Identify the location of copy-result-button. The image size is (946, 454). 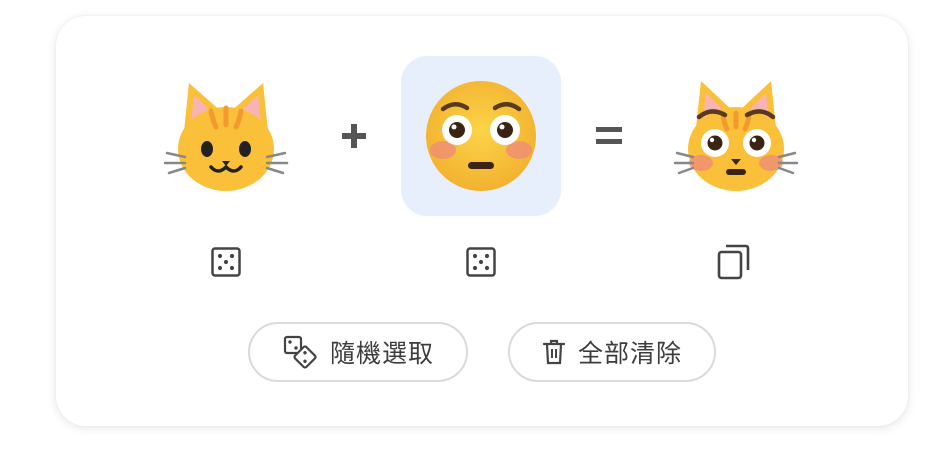
(733, 262).